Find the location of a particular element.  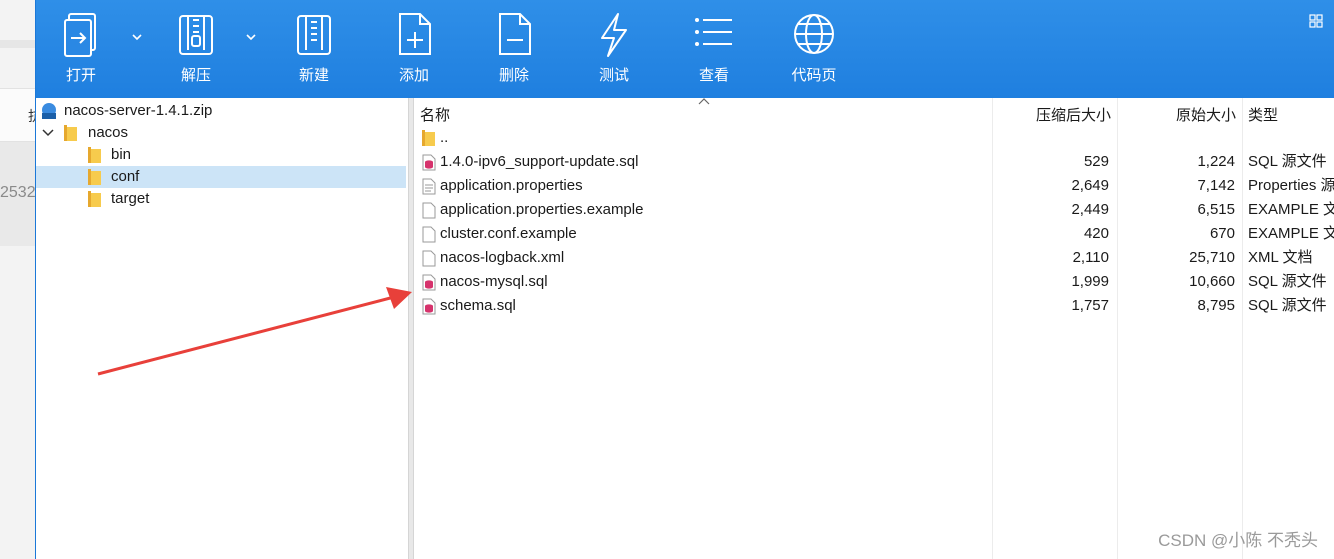

original-size: 10,660 is located at coordinates (1212, 281).